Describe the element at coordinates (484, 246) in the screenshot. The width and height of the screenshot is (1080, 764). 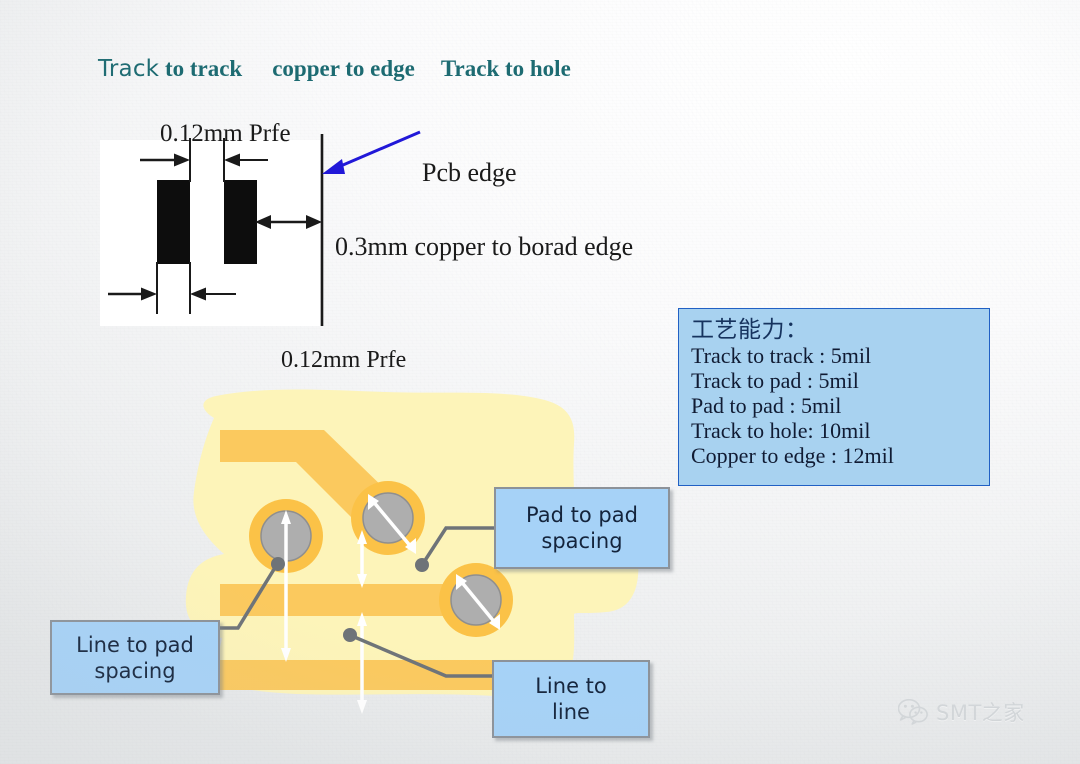
I see `copper-to-edge-label: 0.3mm copper to borad edge` at that location.